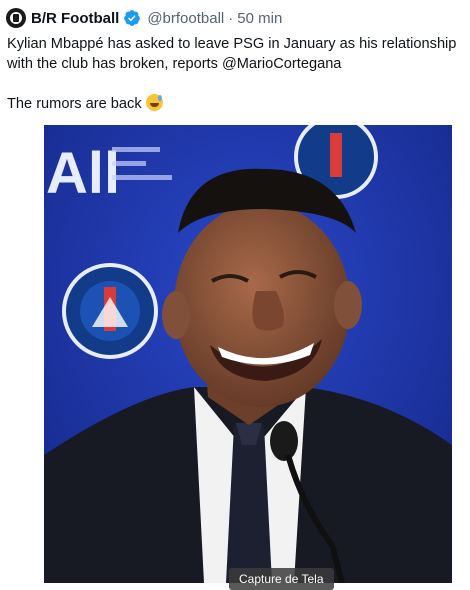 Image resolution: width=470 pixels, height=590 pixels. I want to click on psg-crest-icon, so click(110, 311).